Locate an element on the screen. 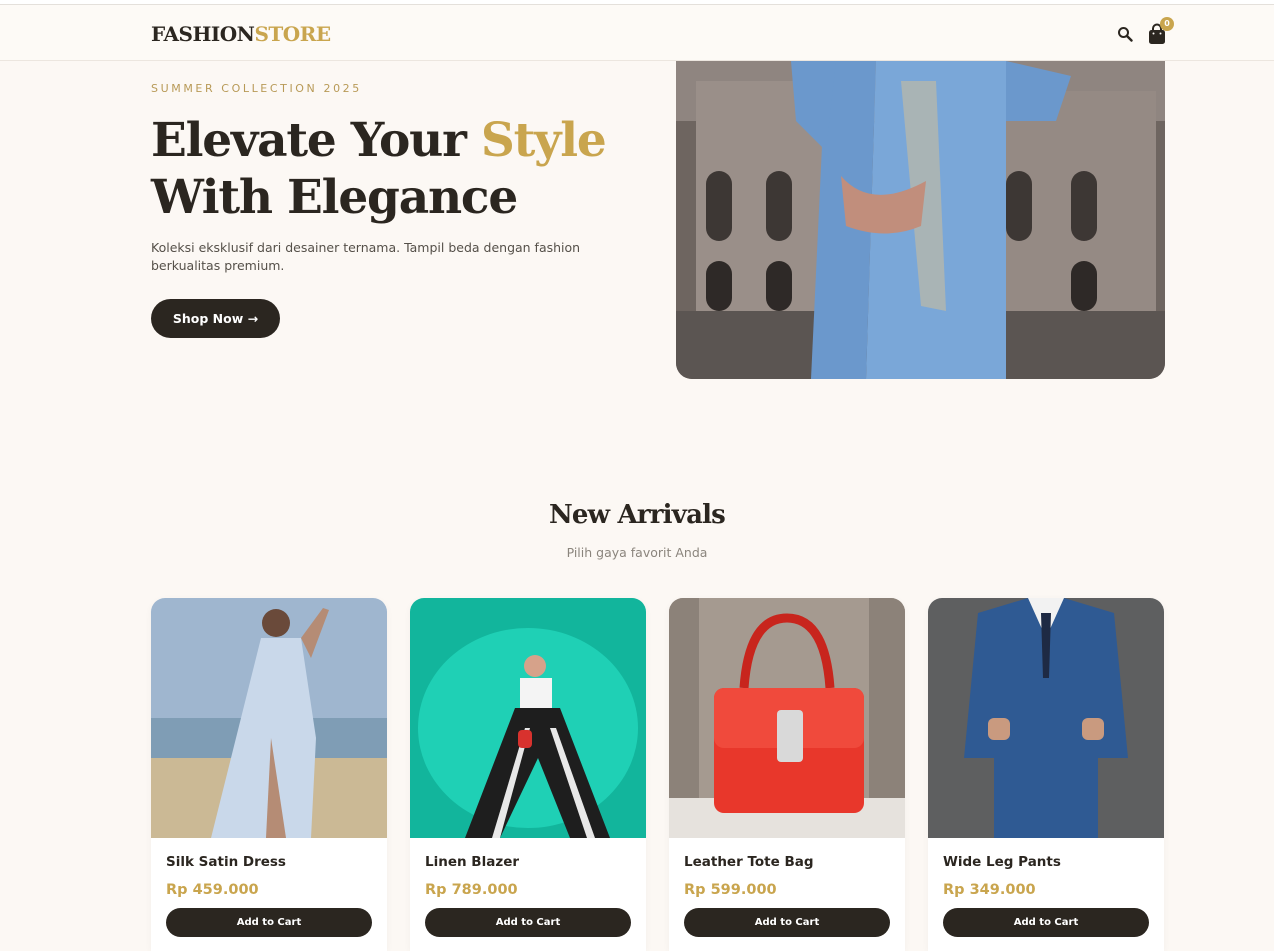  product-card: Wide Leg Pants Rp 349.000 Add to Cart is located at coordinates (1046, 774).